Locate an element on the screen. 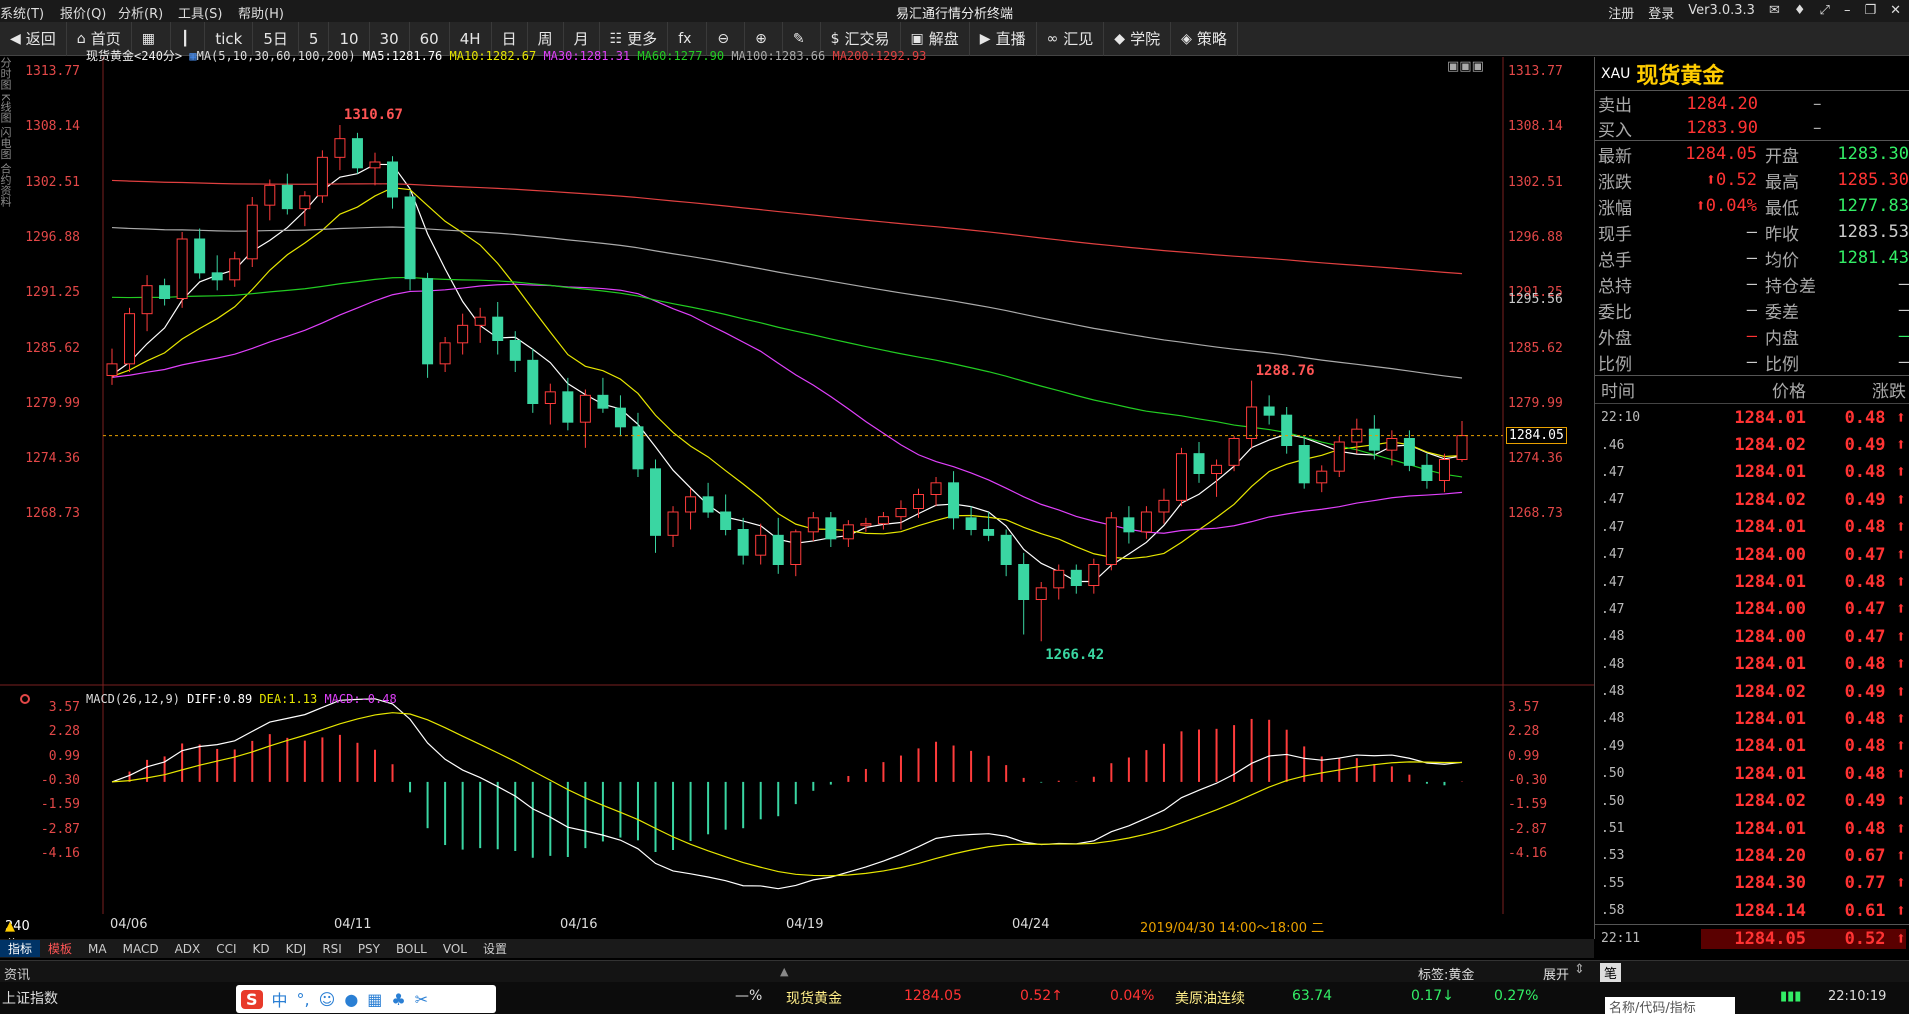 The height and width of the screenshot is (1014, 1909). indicator-tab-4: ADX is located at coordinates (188, 949).